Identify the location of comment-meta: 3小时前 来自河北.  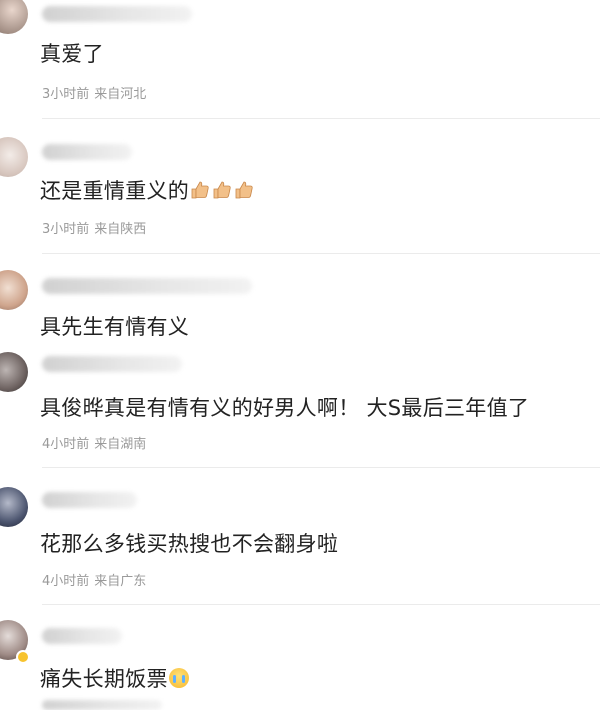
(94, 92).